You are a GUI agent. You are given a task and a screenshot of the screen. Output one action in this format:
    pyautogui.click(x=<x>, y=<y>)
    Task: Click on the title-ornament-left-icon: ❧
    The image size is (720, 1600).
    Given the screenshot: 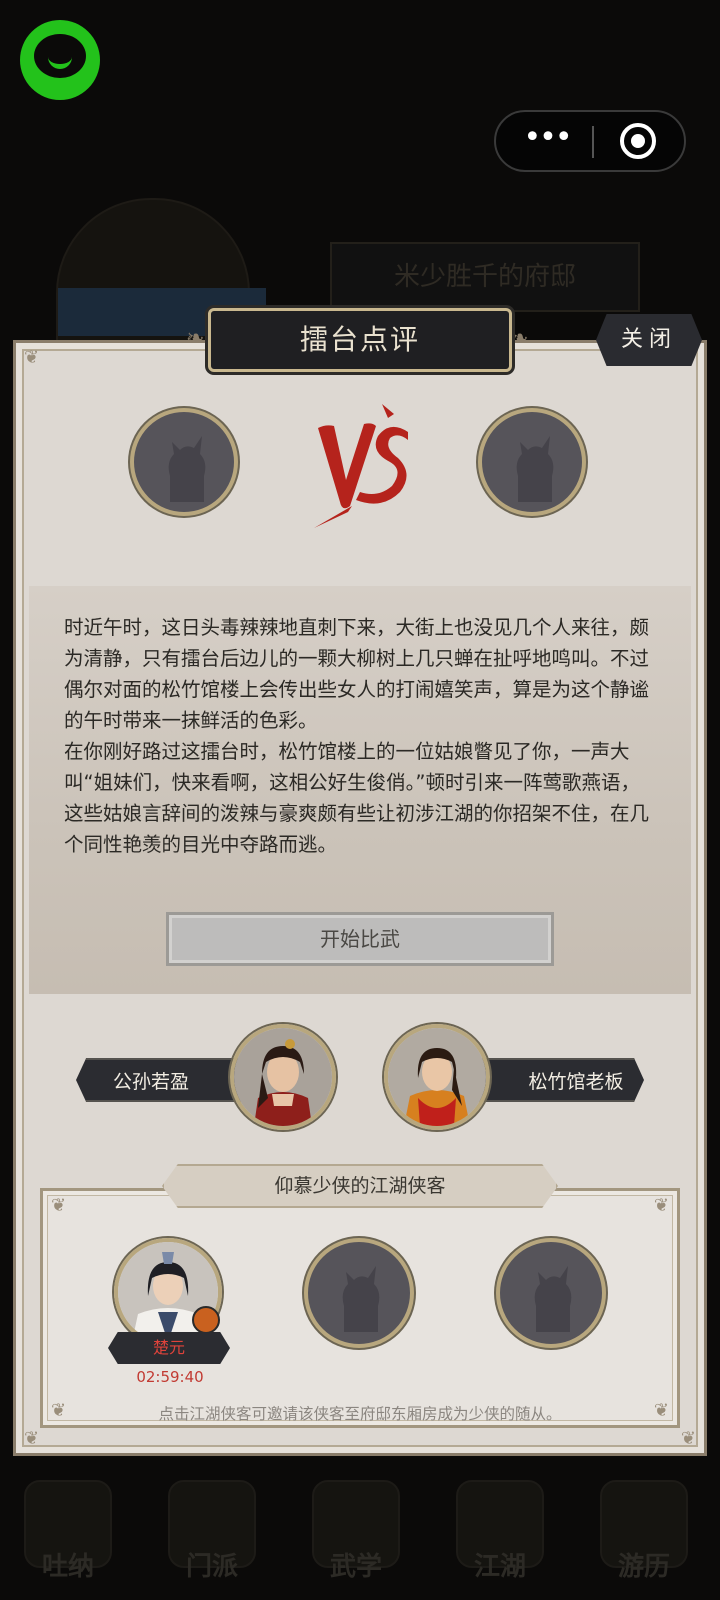 What is the action you would take?
    pyautogui.click(x=195, y=338)
    